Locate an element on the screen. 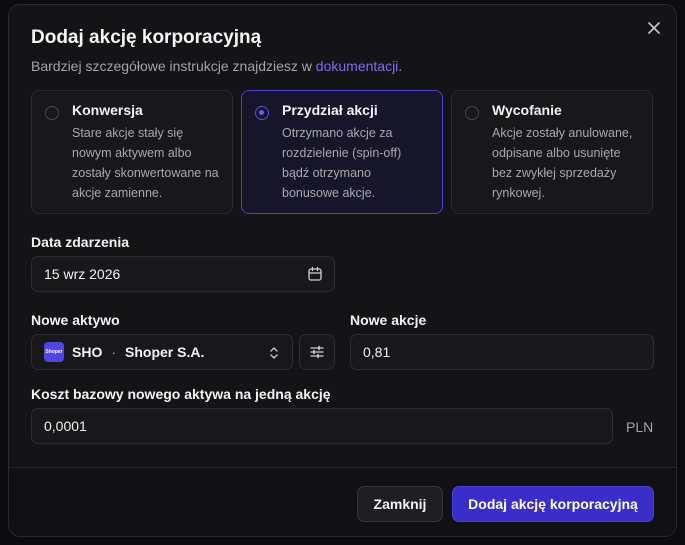  asset-ticker: SHO is located at coordinates (87, 352).